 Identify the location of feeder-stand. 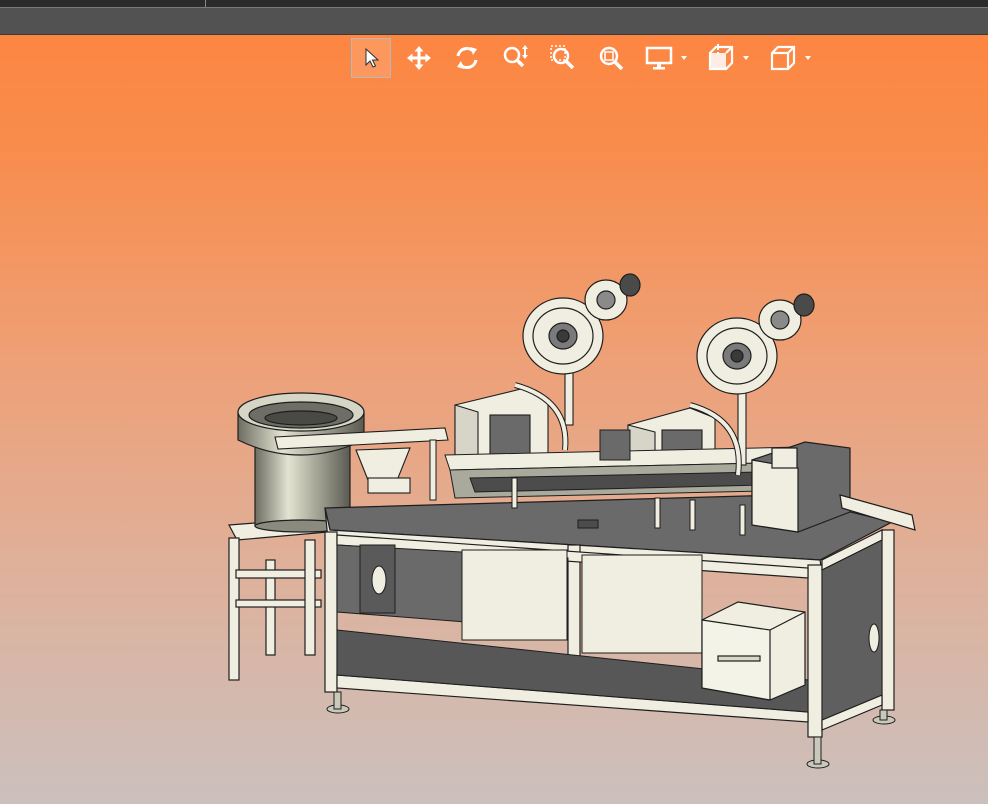
(278, 599).